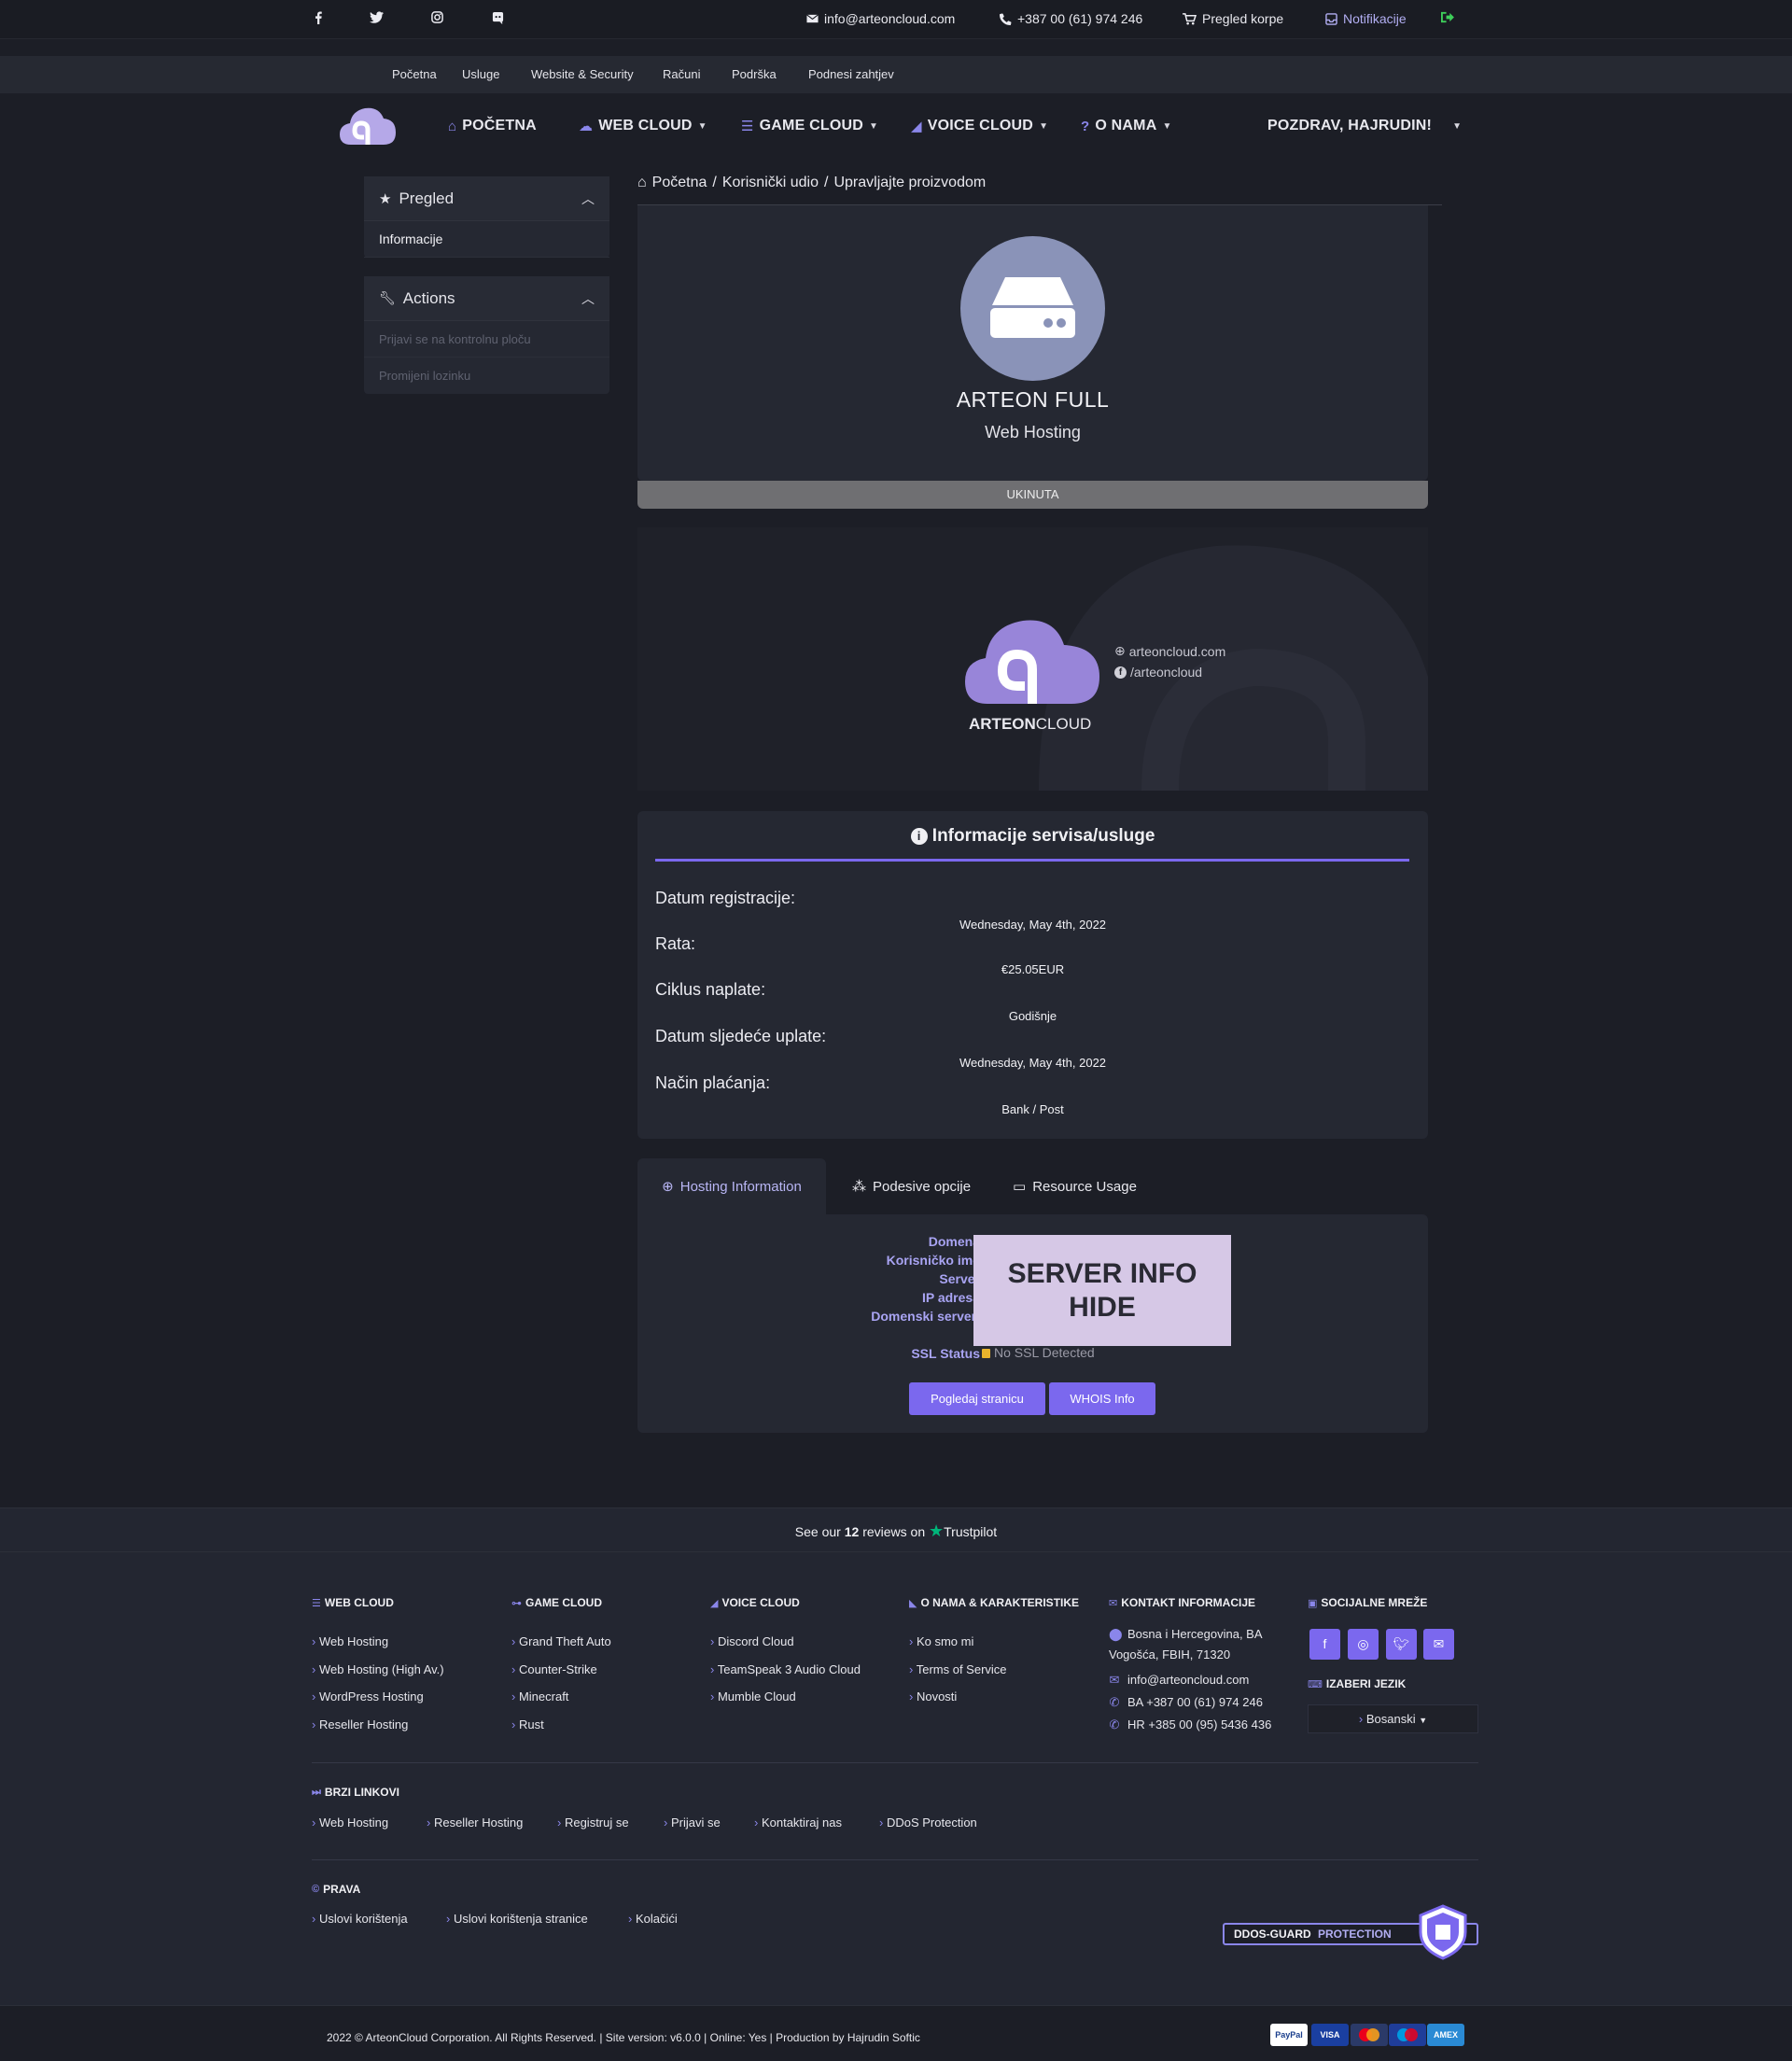 Image resolution: width=1792 pixels, height=2061 pixels. What do you see at coordinates (928, 1823) in the screenshot?
I see `quick-link-ddos-protection: DDoS Protection` at bounding box center [928, 1823].